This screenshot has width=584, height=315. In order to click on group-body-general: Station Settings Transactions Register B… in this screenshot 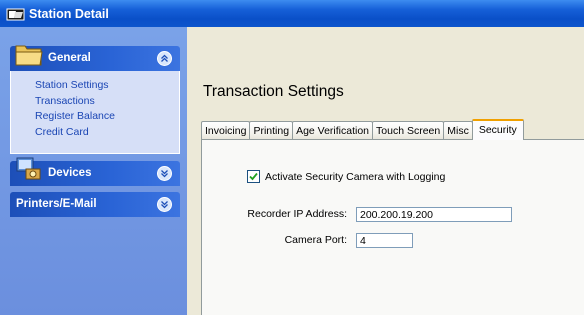, I will do `click(95, 112)`.